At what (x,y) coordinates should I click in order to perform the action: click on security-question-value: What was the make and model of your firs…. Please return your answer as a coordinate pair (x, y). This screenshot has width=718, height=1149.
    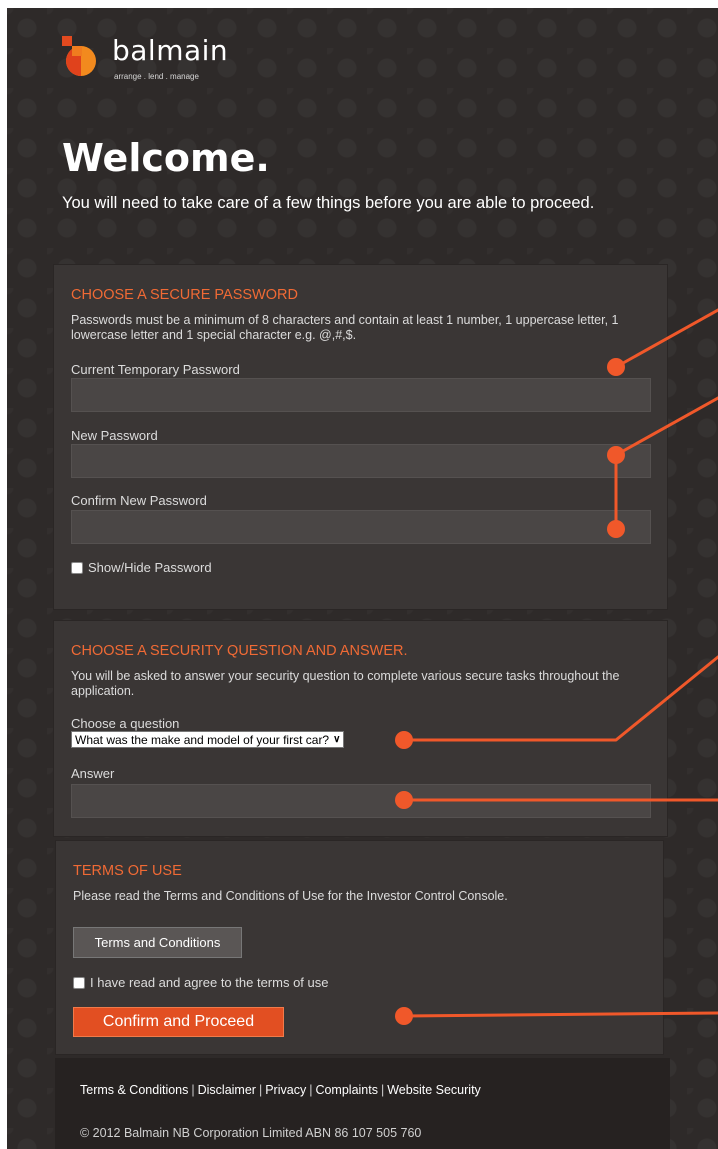
    Looking at the image, I should click on (202, 739).